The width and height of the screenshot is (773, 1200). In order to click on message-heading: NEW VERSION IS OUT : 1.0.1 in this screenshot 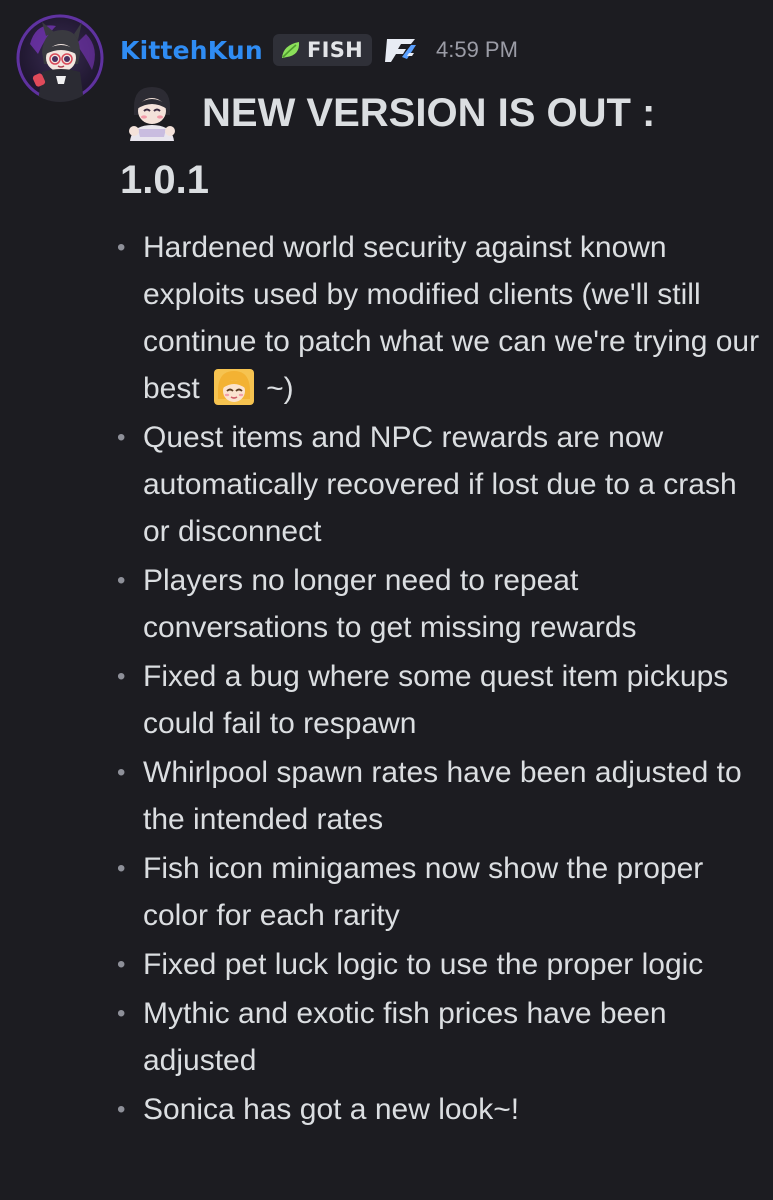, I will do `click(430, 147)`.